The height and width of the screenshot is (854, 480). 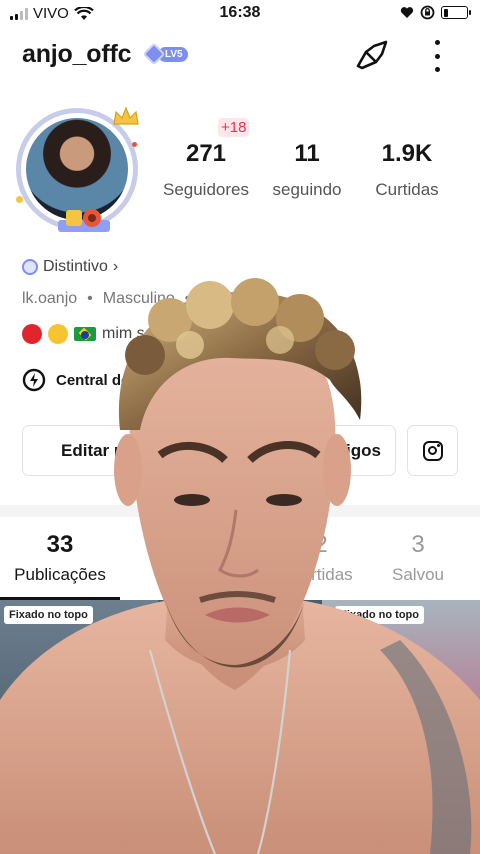 I want to click on avatar-image, so click(x=77, y=169).